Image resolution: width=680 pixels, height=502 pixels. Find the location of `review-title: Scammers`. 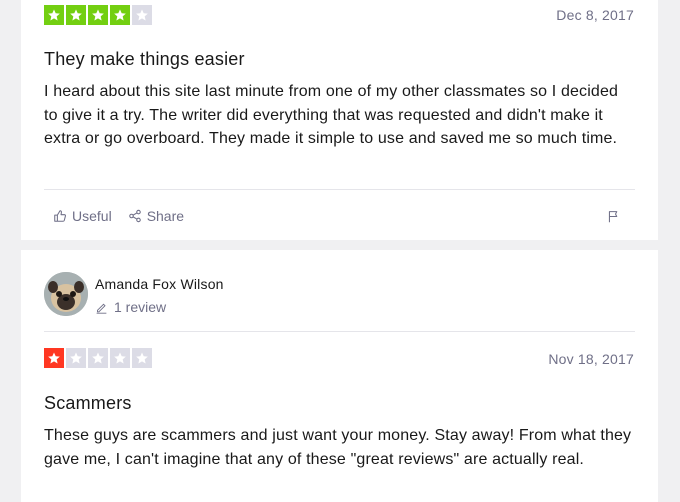

review-title: Scammers is located at coordinates (88, 403).